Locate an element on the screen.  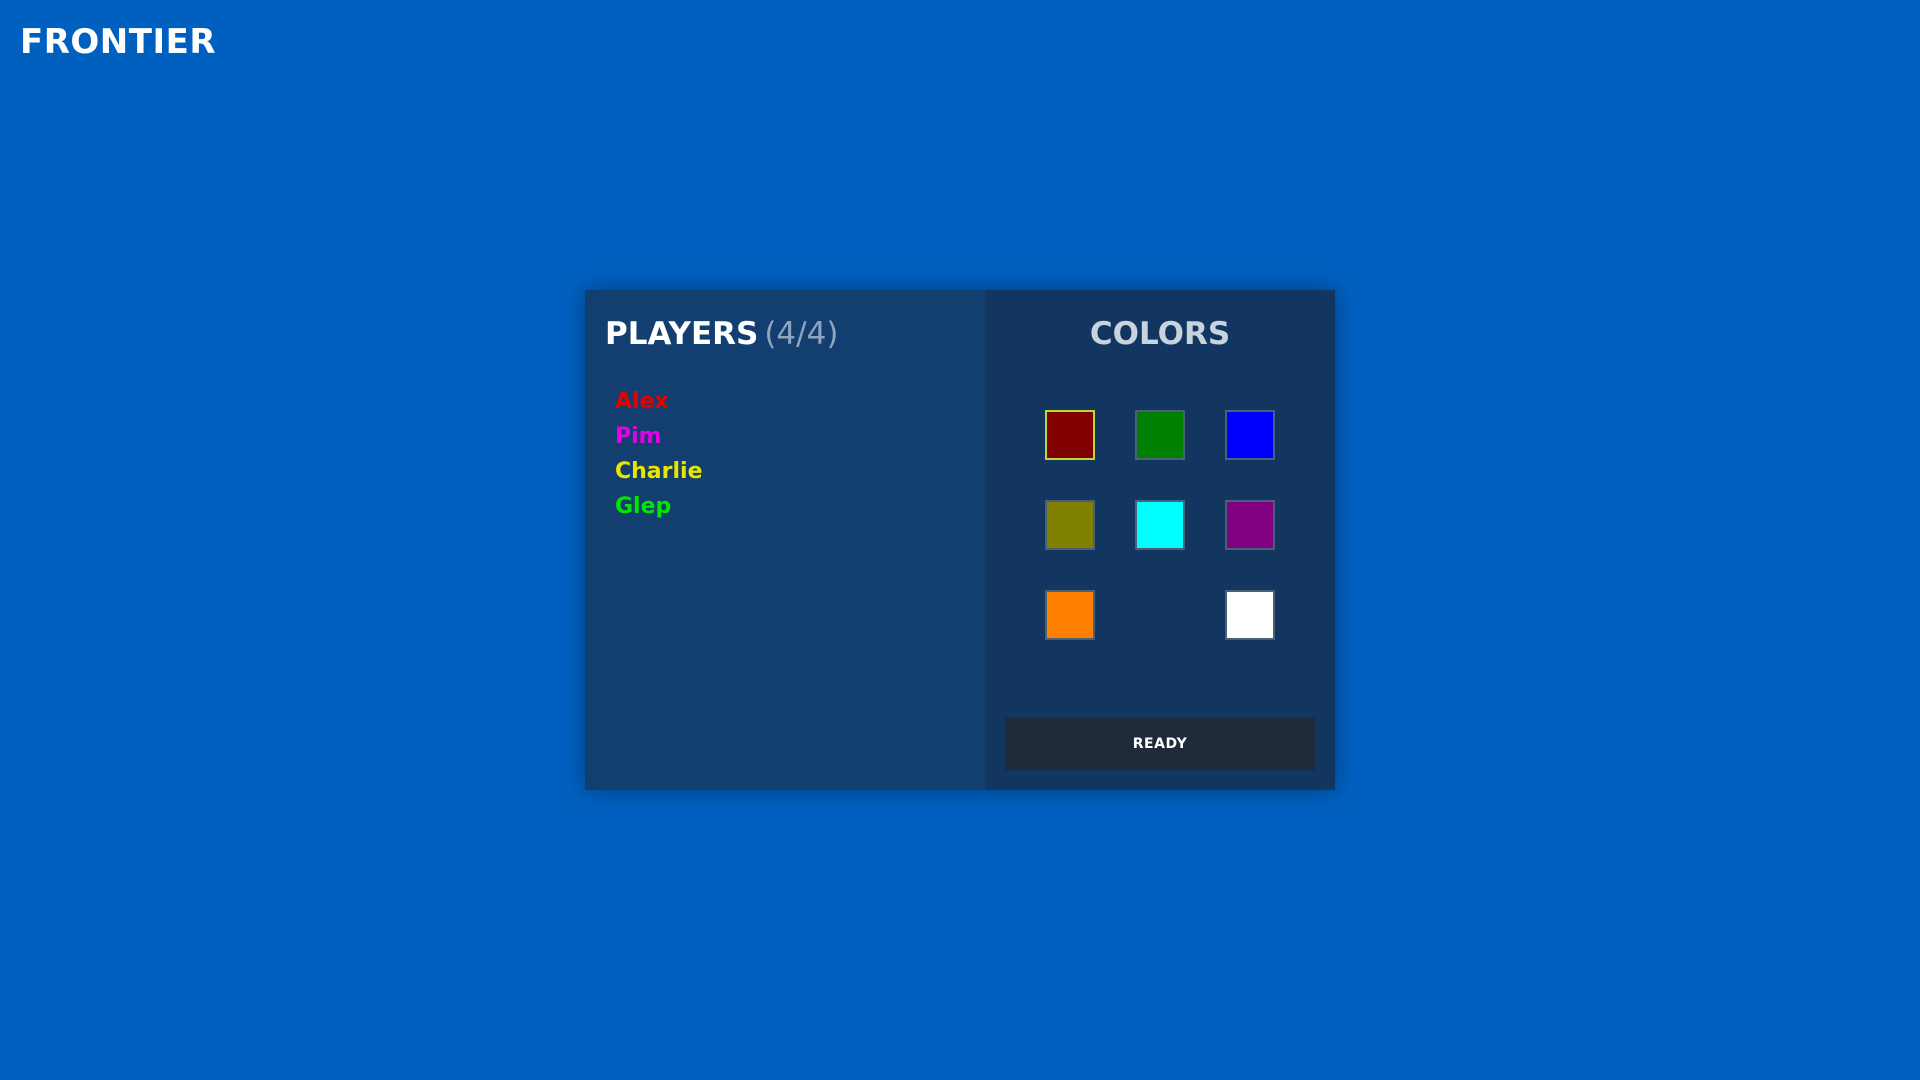
color-swatch-grid is located at coordinates (1160, 525).